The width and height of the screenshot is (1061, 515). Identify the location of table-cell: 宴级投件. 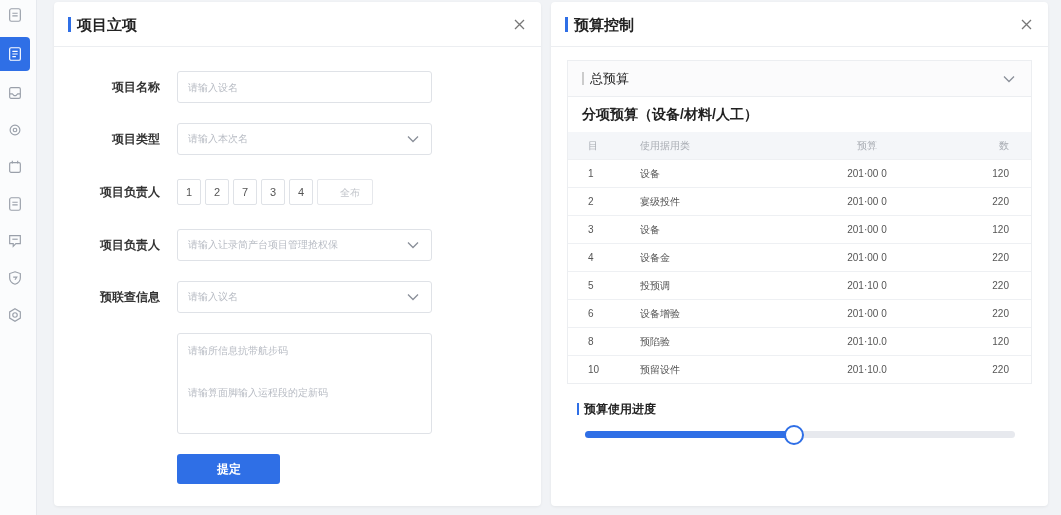
(722, 201).